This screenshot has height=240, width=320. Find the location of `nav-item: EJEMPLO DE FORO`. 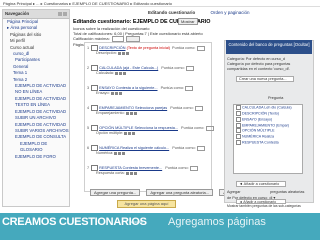

nav-item: EJEMPLO DE FORO is located at coordinates (37, 157).